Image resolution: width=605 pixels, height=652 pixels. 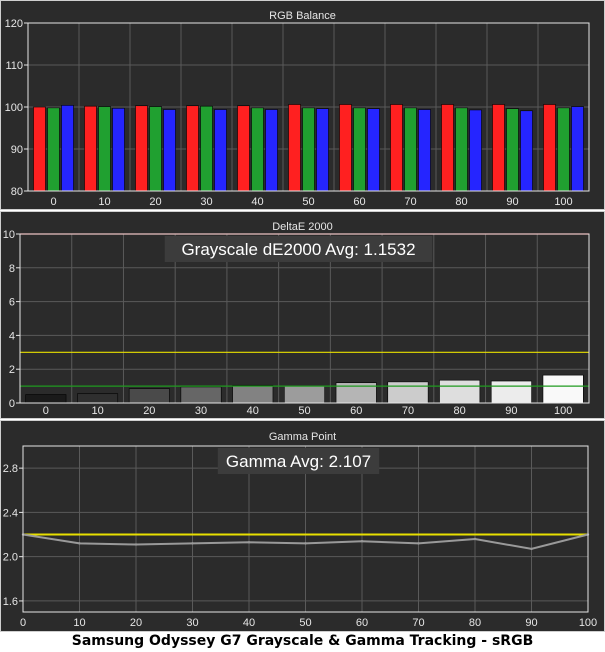 I want to click on y-tick-label: 10, so click(x=9, y=235).